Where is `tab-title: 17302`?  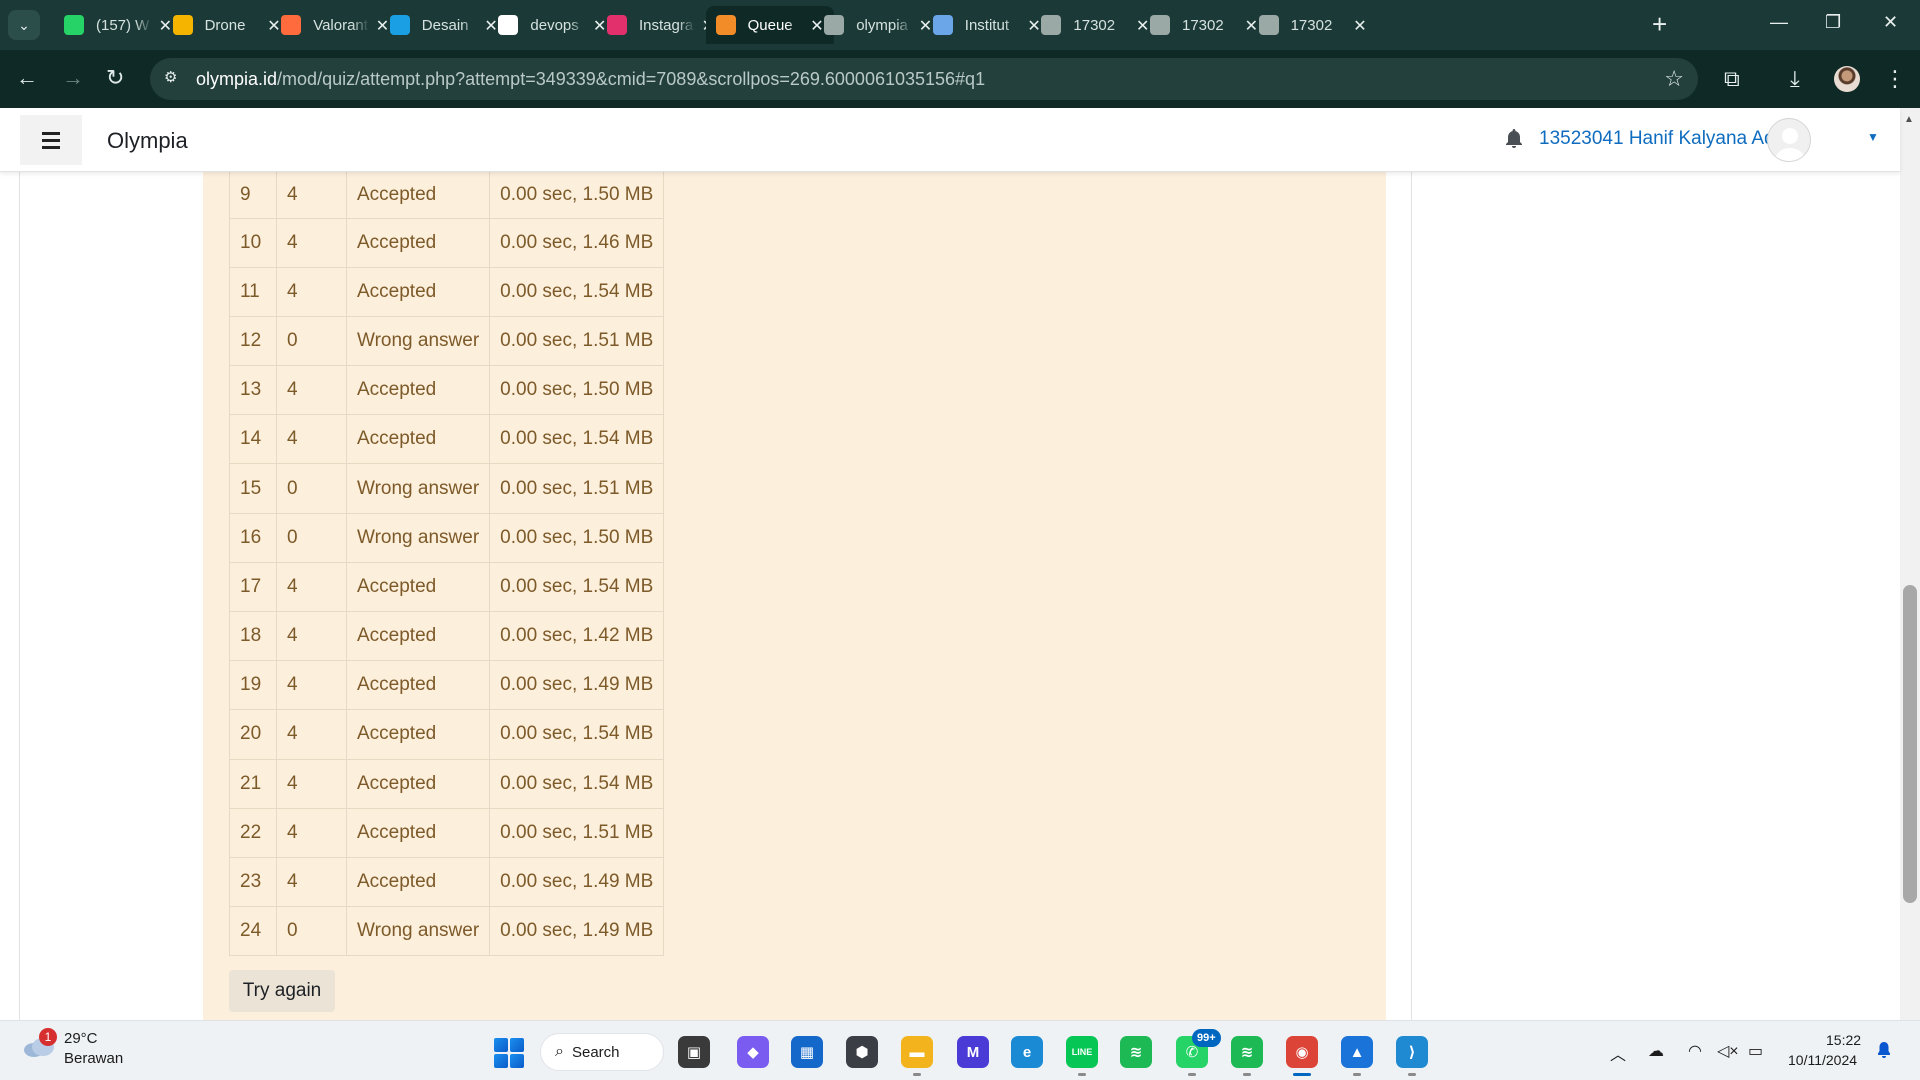 tab-title: 17302 is located at coordinates (1311, 25).